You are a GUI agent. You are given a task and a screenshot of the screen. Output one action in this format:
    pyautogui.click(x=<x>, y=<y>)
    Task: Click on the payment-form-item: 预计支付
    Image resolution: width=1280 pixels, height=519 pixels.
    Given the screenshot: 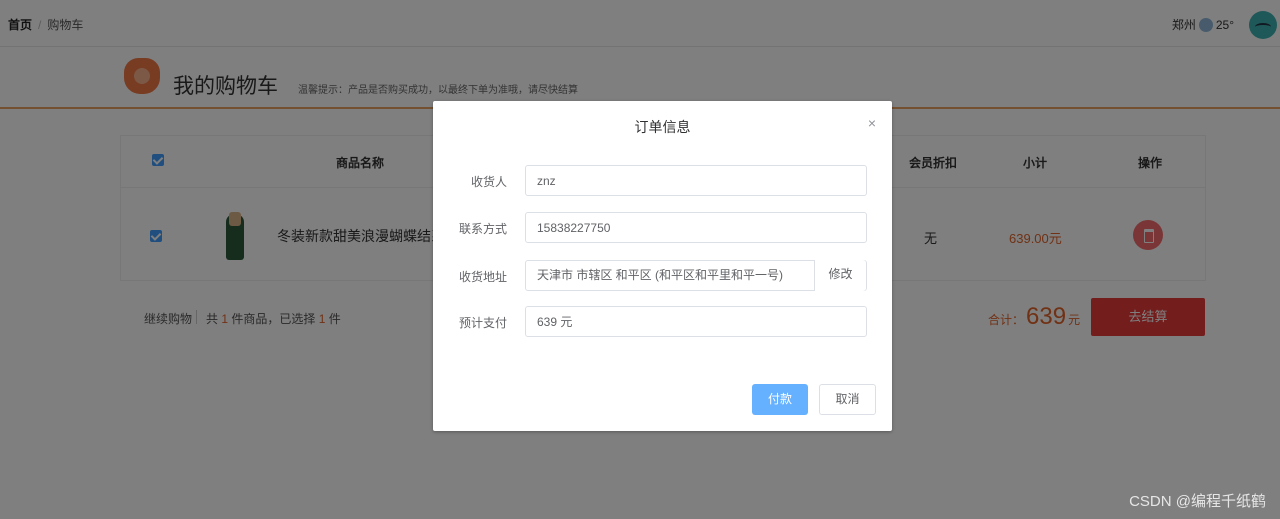 What is the action you would take?
    pyautogui.click(x=662, y=321)
    